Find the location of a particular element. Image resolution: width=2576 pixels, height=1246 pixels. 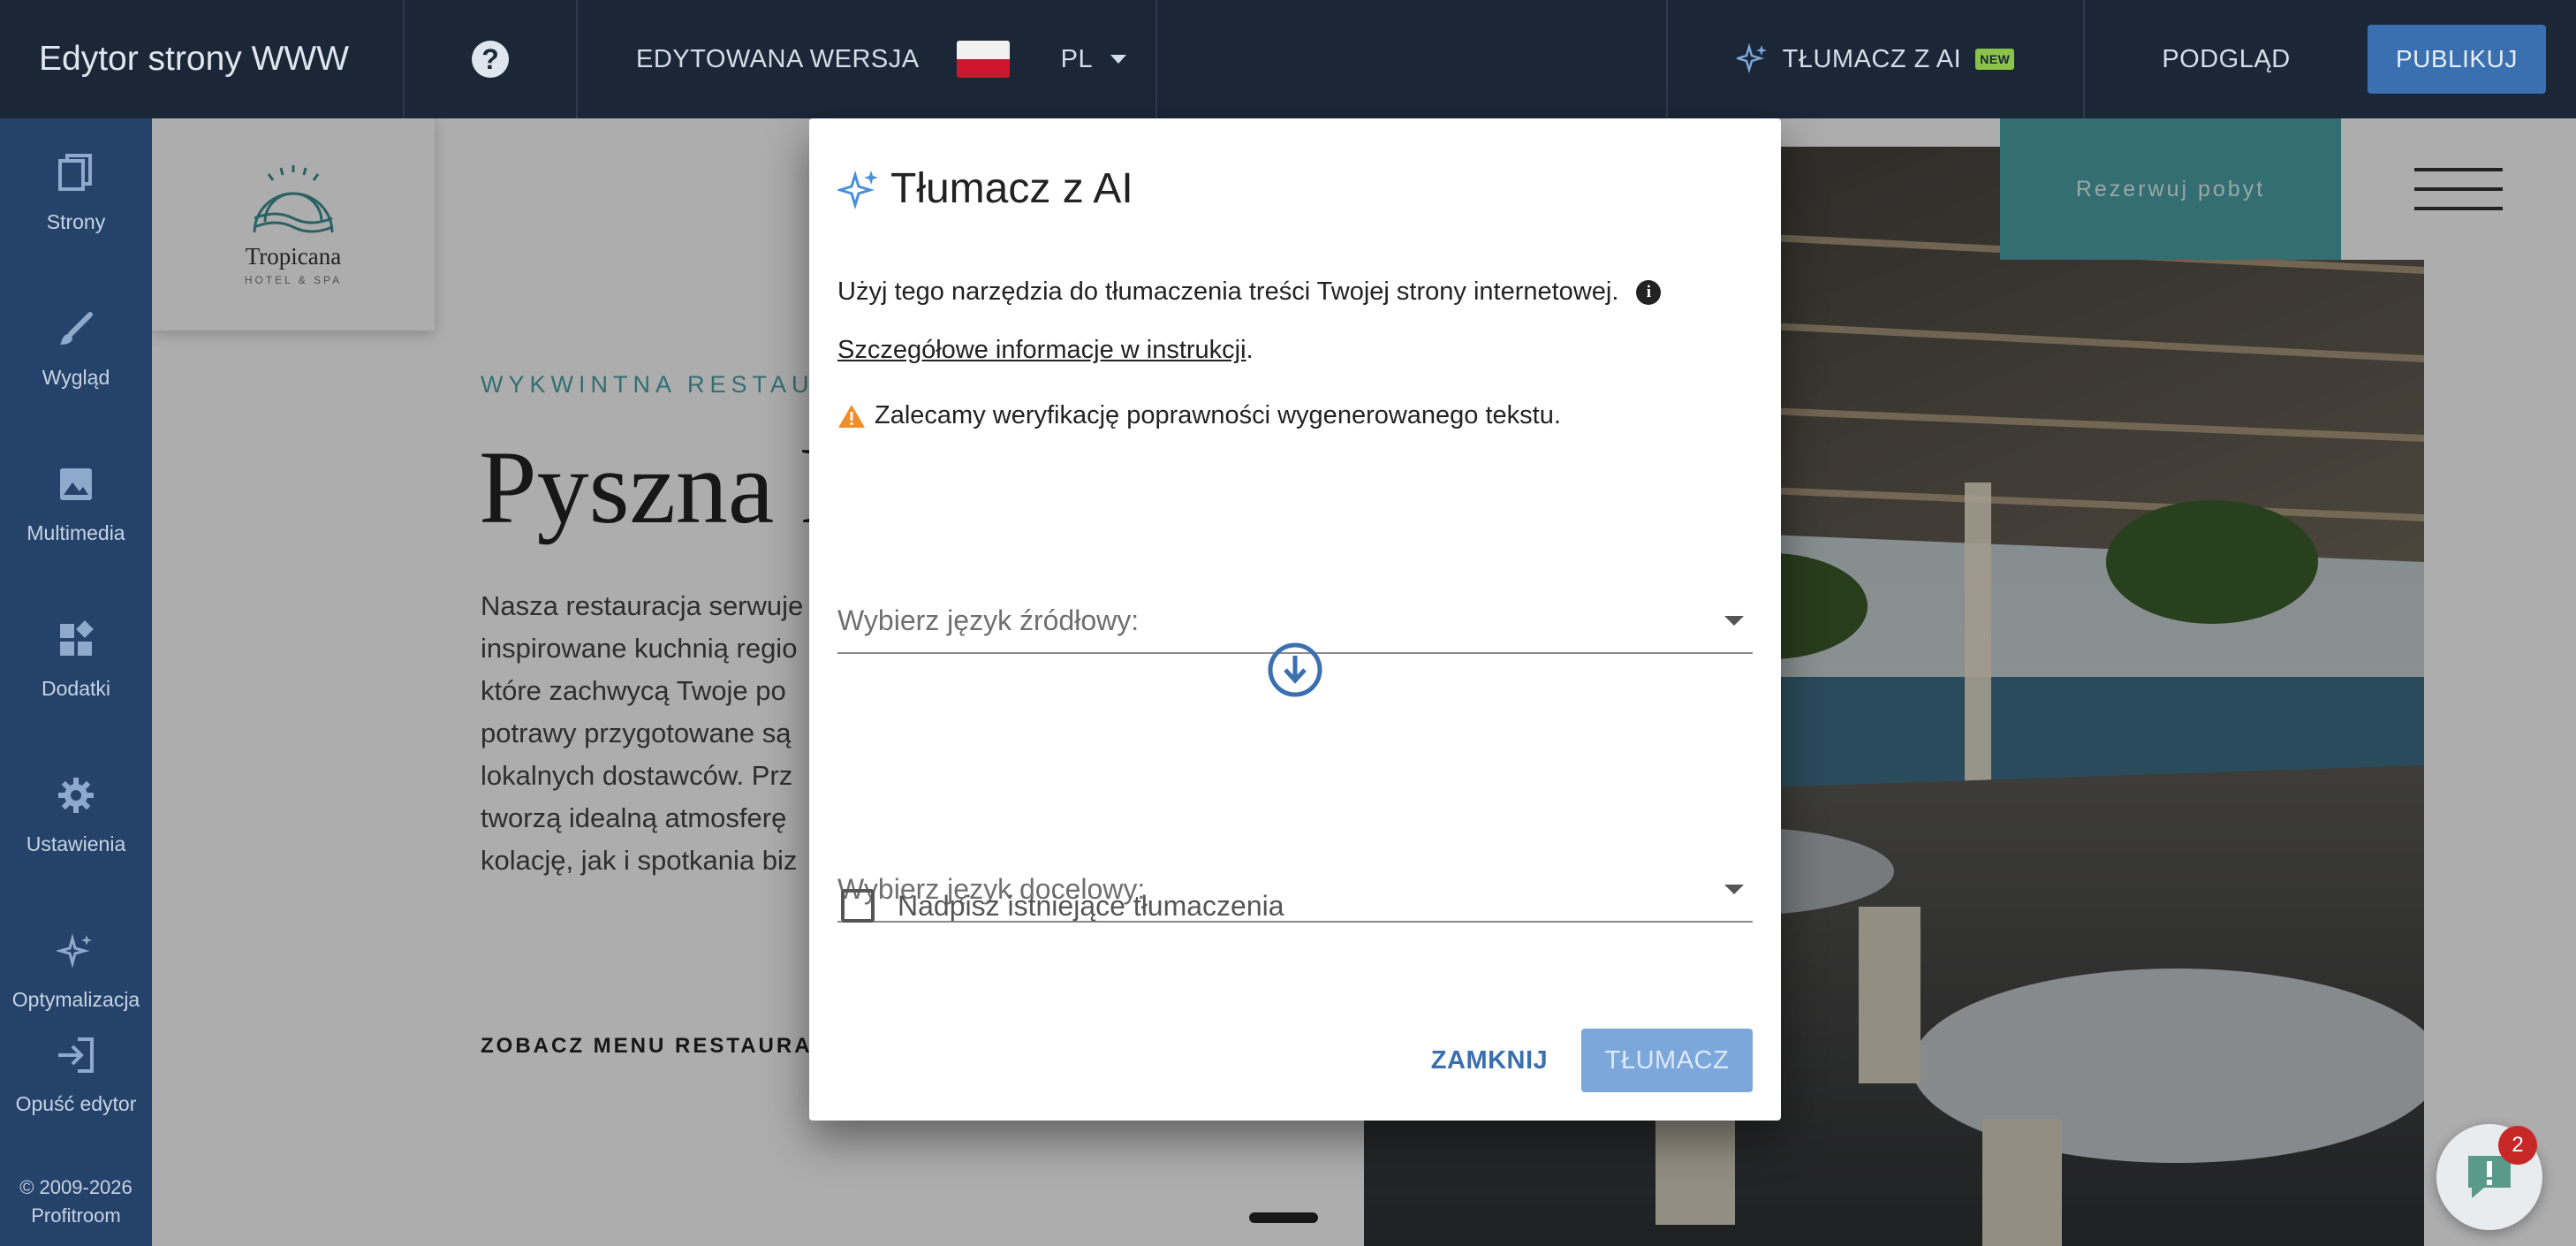

copyright-text: © 2009-2026 is located at coordinates (76, 1187).